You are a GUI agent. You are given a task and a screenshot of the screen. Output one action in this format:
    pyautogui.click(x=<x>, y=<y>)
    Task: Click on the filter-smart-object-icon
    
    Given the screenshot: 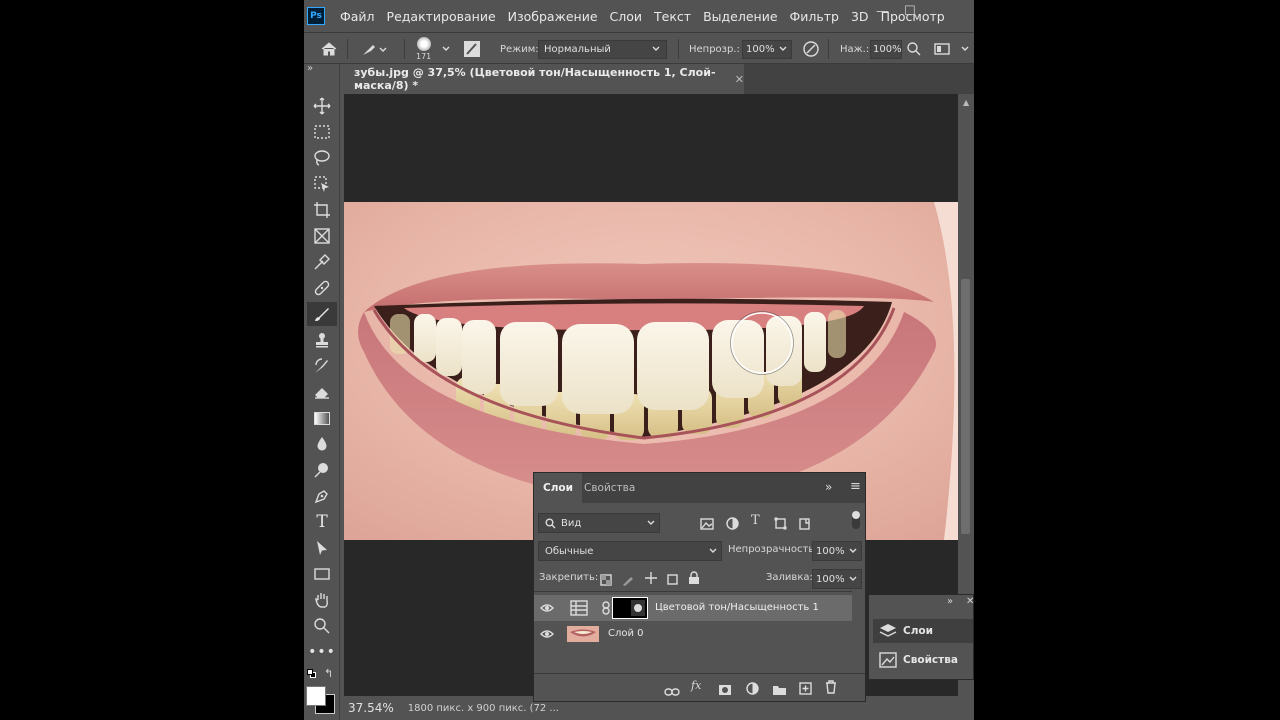 What is the action you would take?
    pyautogui.click(x=804, y=524)
    